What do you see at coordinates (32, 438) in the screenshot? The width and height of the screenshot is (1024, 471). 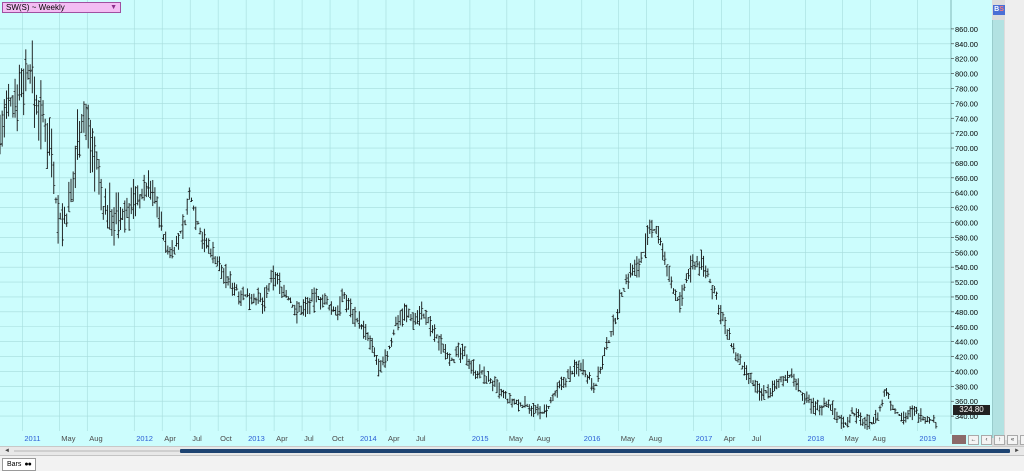 I see `x-tick-label: 2011` at bounding box center [32, 438].